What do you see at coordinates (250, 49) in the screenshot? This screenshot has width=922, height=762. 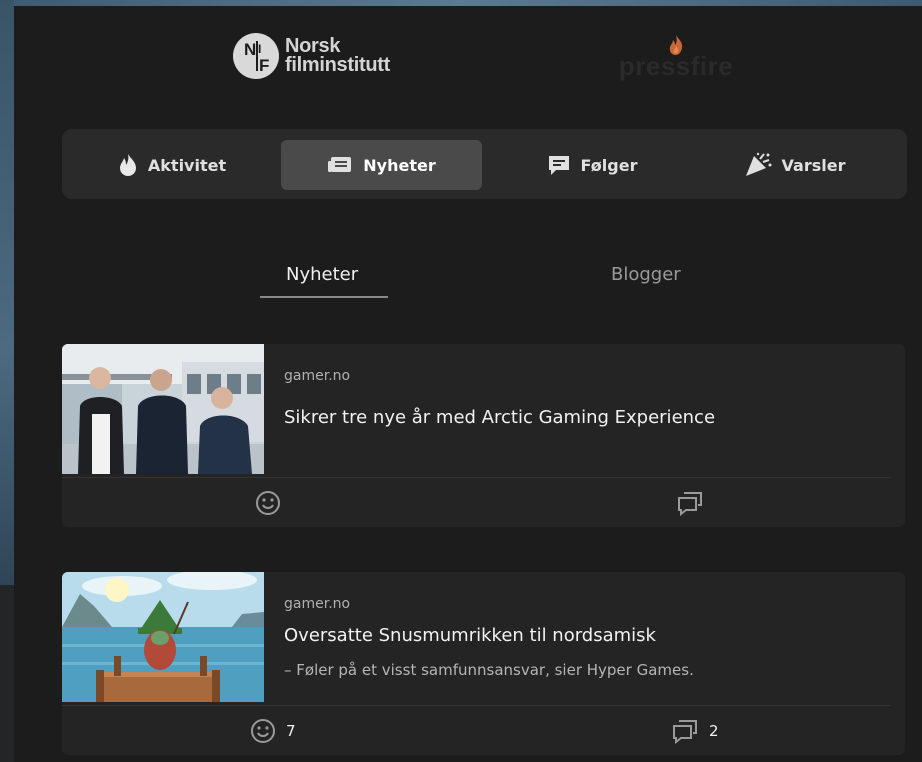 I see `svg-text: N` at bounding box center [250, 49].